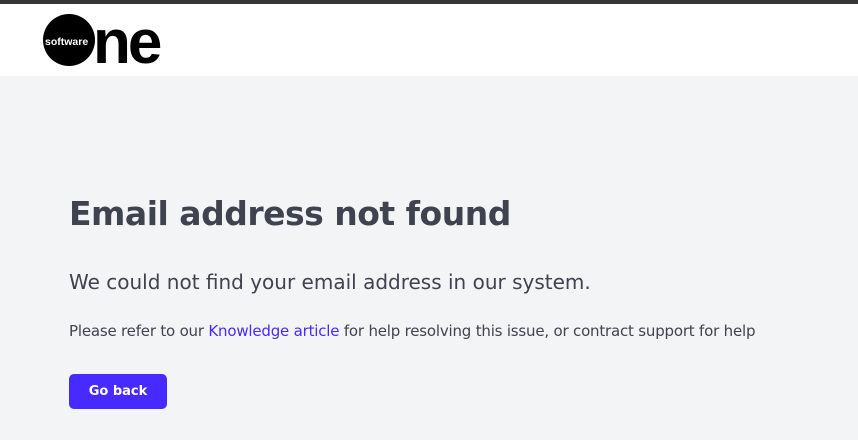 The height and width of the screenshot is (440, 858). I want to click on knowledge-article-link: Knowledge article, so click(273, 331).